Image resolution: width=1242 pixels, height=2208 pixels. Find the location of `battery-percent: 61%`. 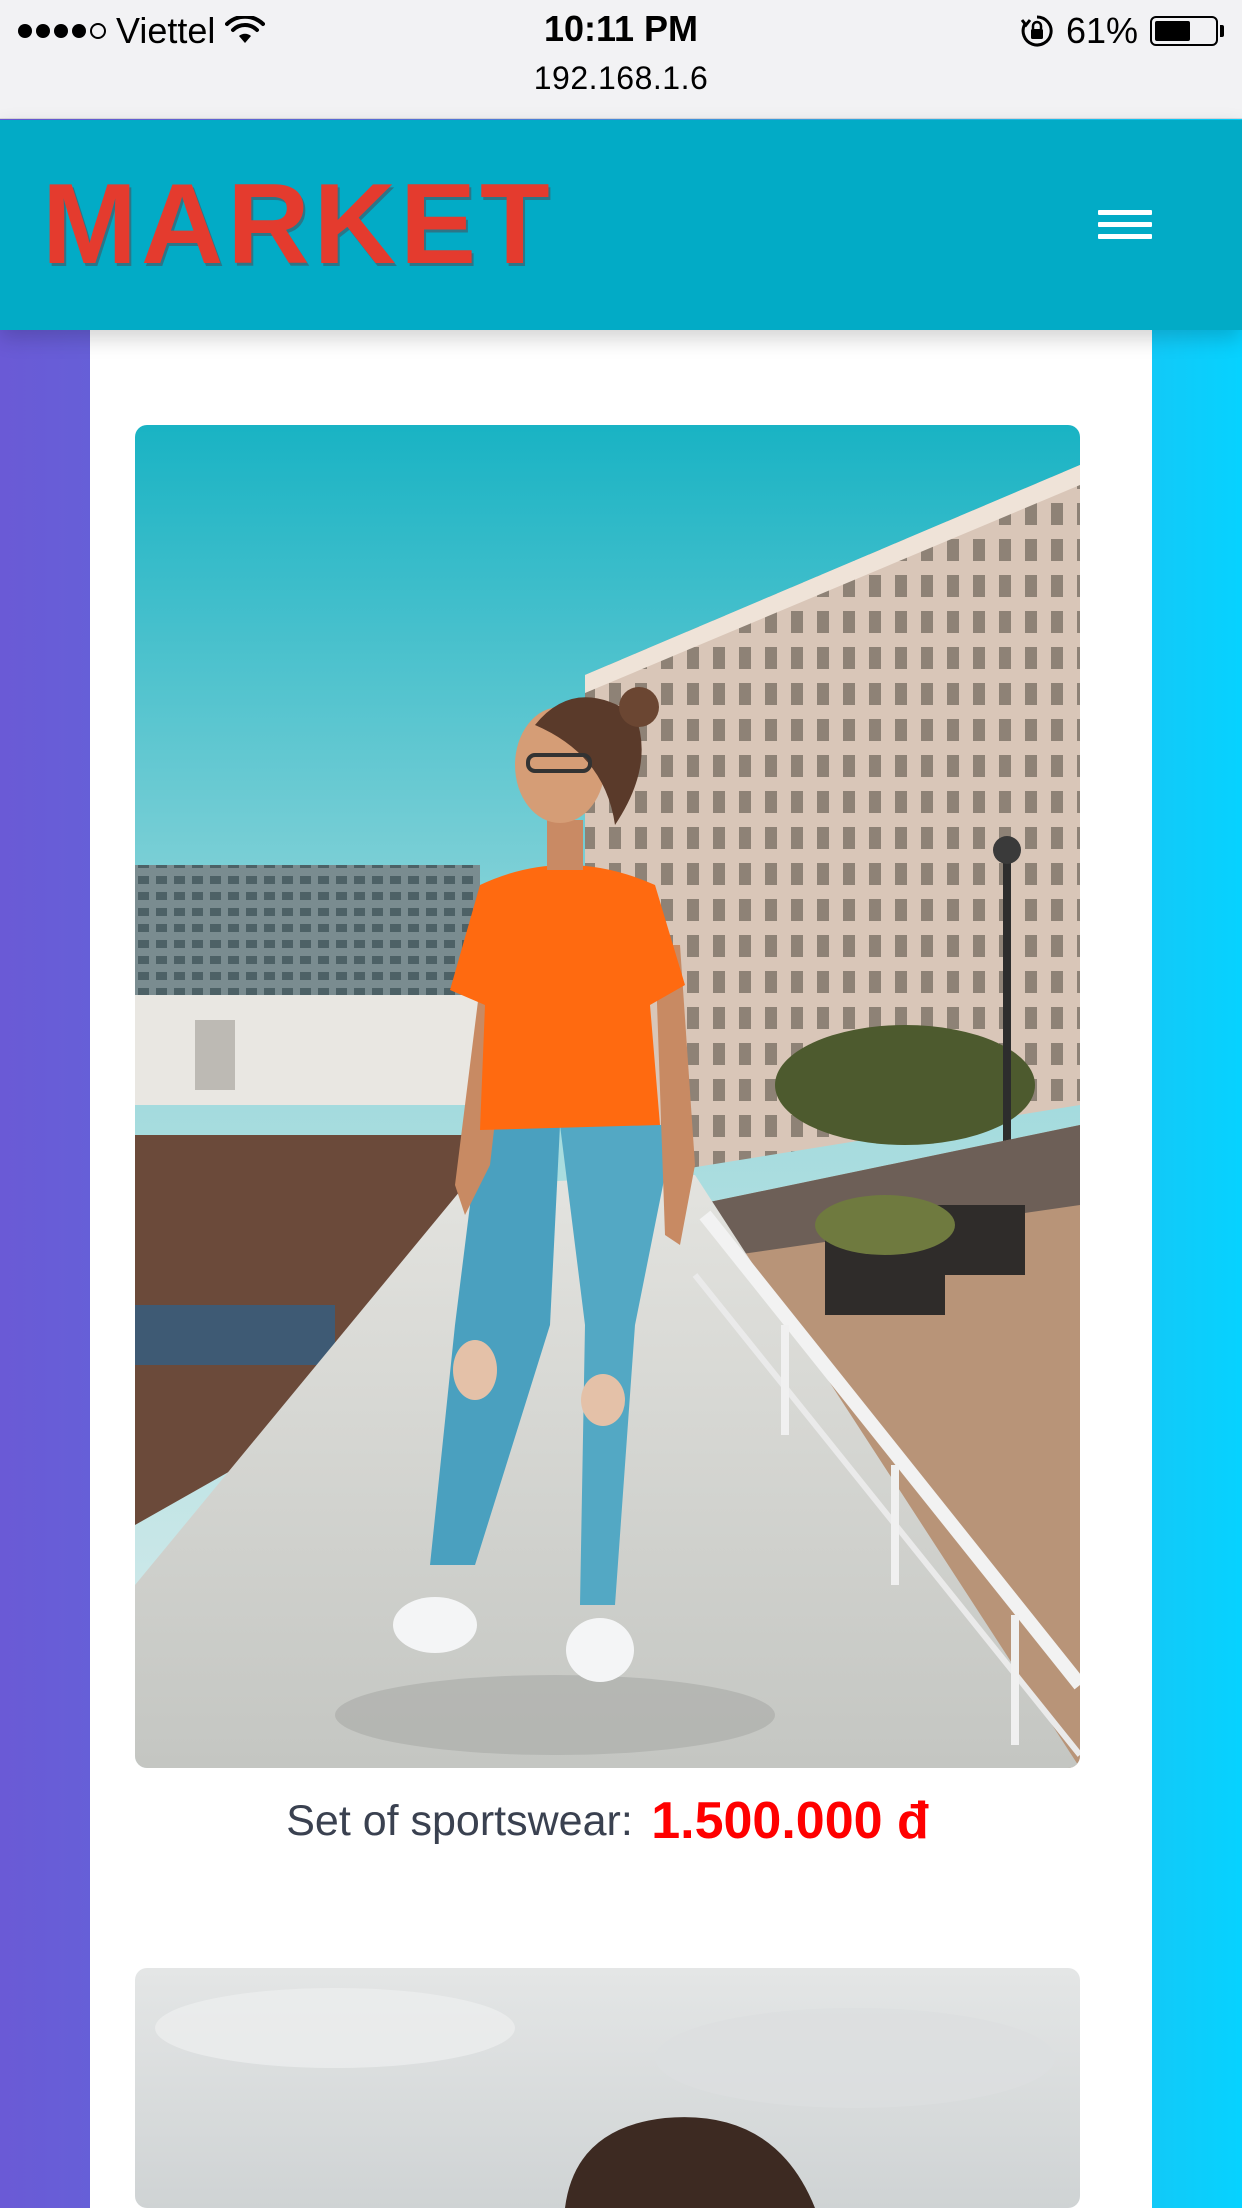

battery-percent: 61% is located at coordinates (1101, 30).